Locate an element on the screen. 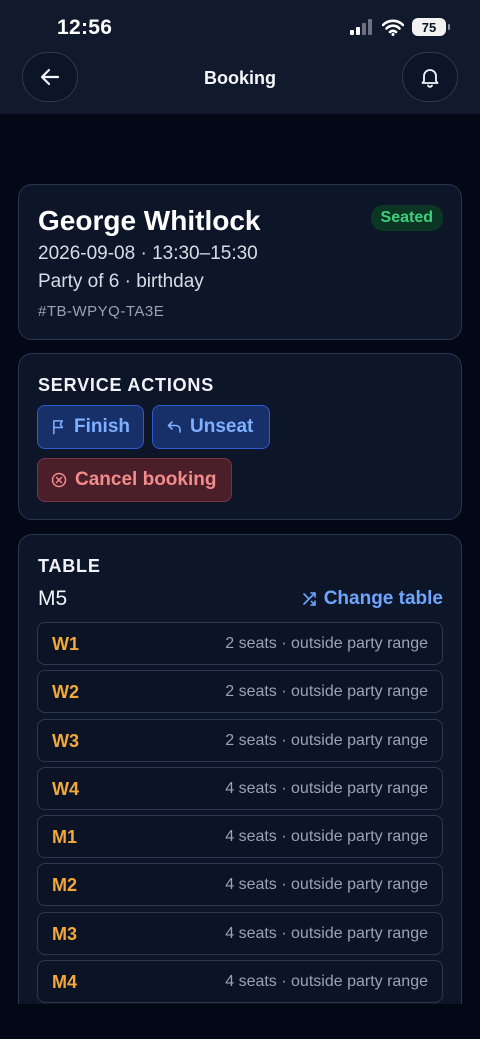  table-option-row: W1 2 seats · outside party range is located at coordinates (240, 643).